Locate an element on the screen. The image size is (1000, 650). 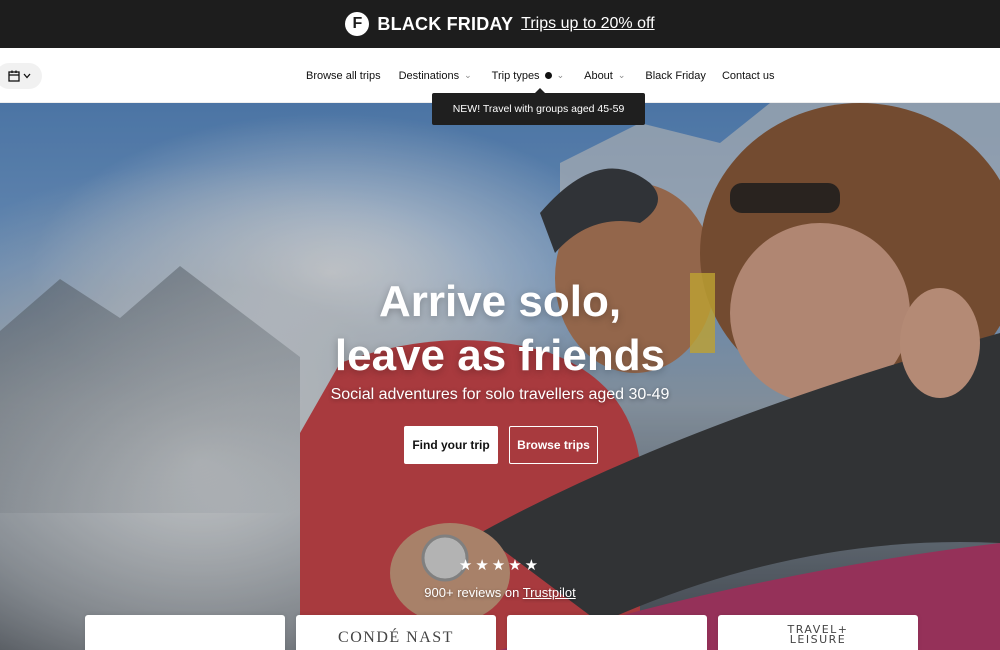
travel-leisure-logo: TRAVEL+ LEISURE is located at coordinates (818, 634).